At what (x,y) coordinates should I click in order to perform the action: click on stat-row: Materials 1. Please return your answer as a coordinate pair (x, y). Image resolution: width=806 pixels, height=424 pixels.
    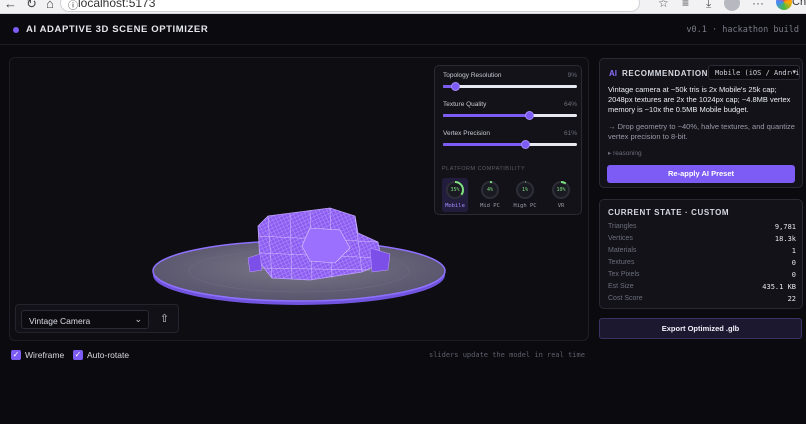
    Looking at the image, I should click on (702, 253).